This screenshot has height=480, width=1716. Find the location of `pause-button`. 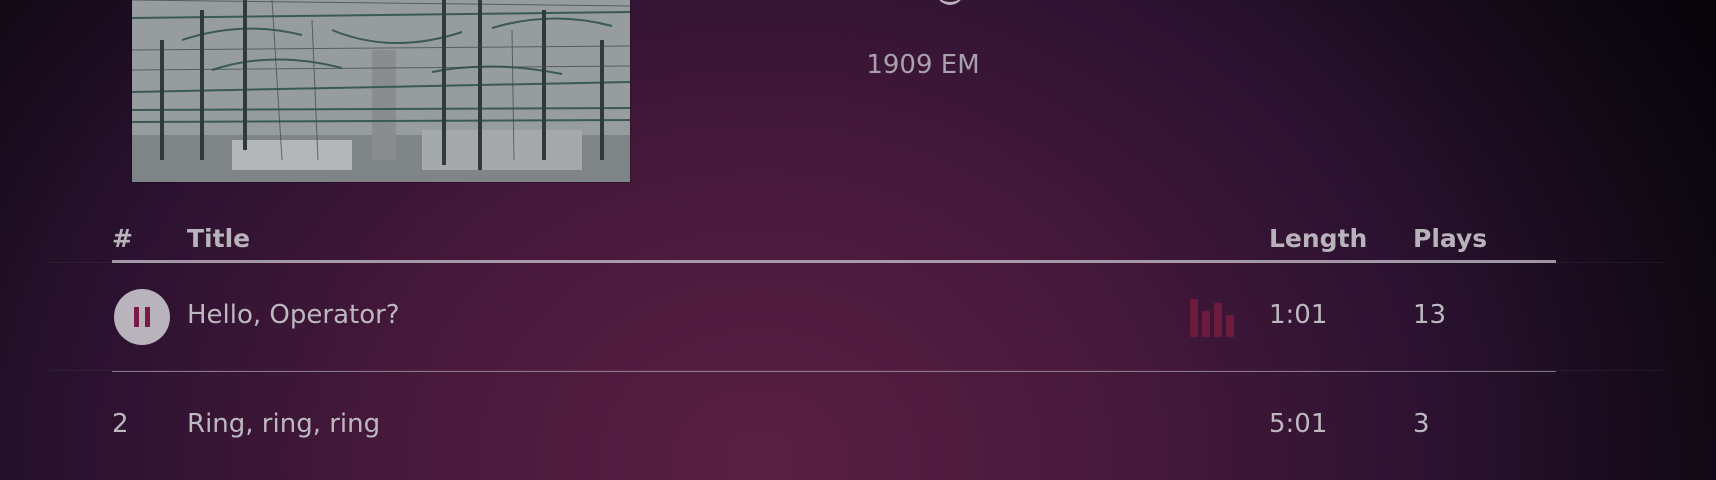

pause-button is located at coordinates (142, 317).